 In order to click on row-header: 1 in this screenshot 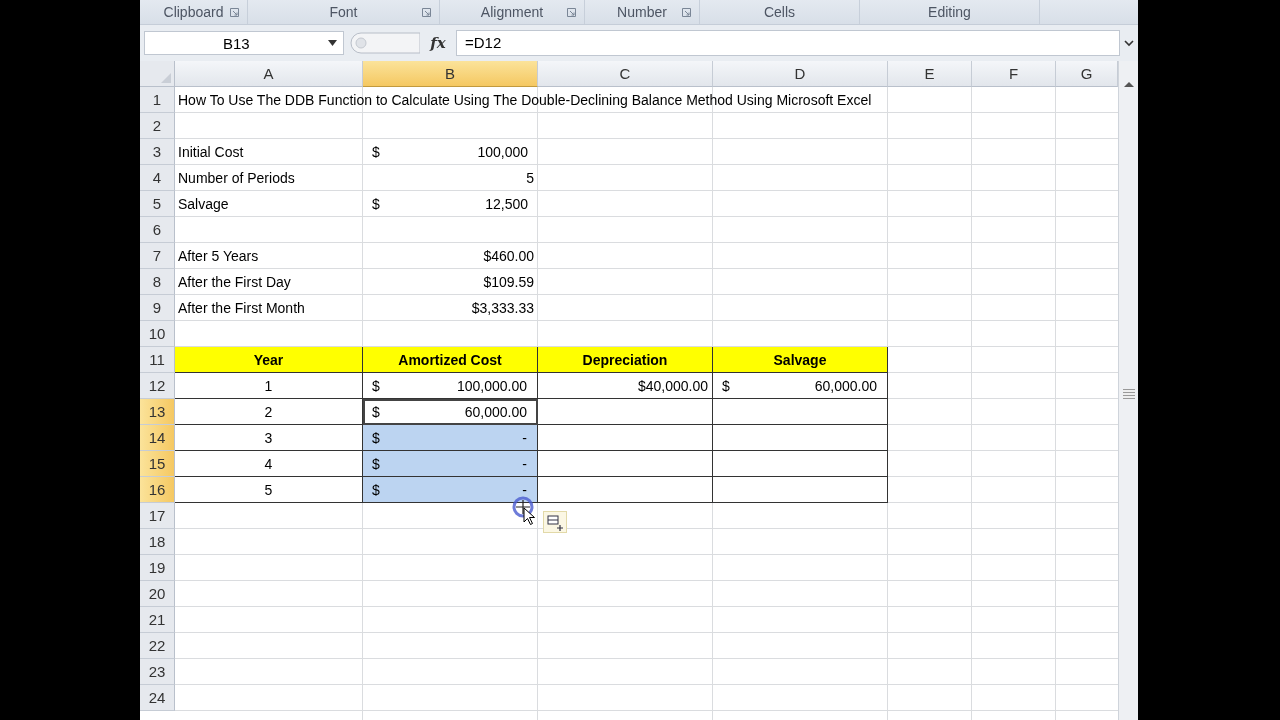, I will do `click(157, 100)`.